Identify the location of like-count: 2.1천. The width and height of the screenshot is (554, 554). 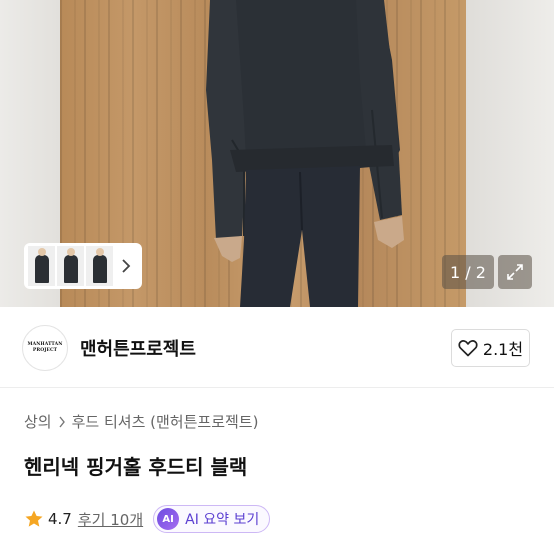
(503, 349).